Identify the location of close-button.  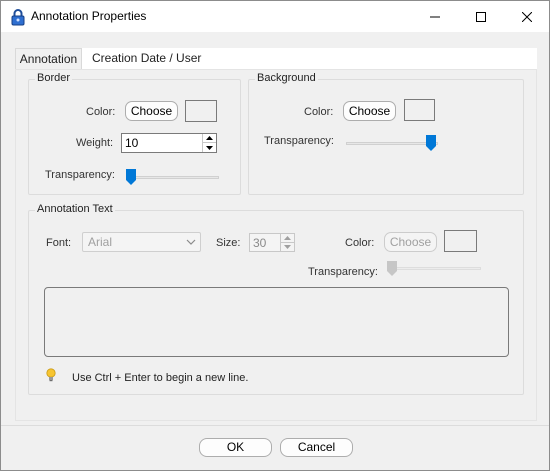
(527, 16).